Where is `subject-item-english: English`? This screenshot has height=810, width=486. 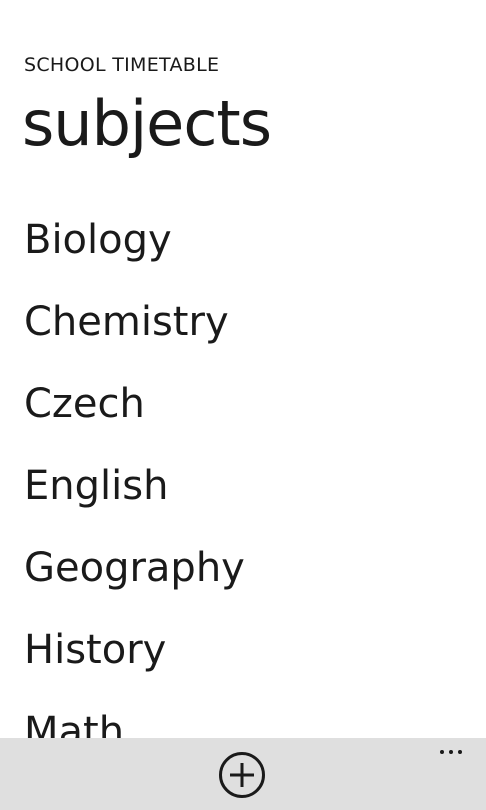
subject-item-english: English is located at coordinates (243, 486).